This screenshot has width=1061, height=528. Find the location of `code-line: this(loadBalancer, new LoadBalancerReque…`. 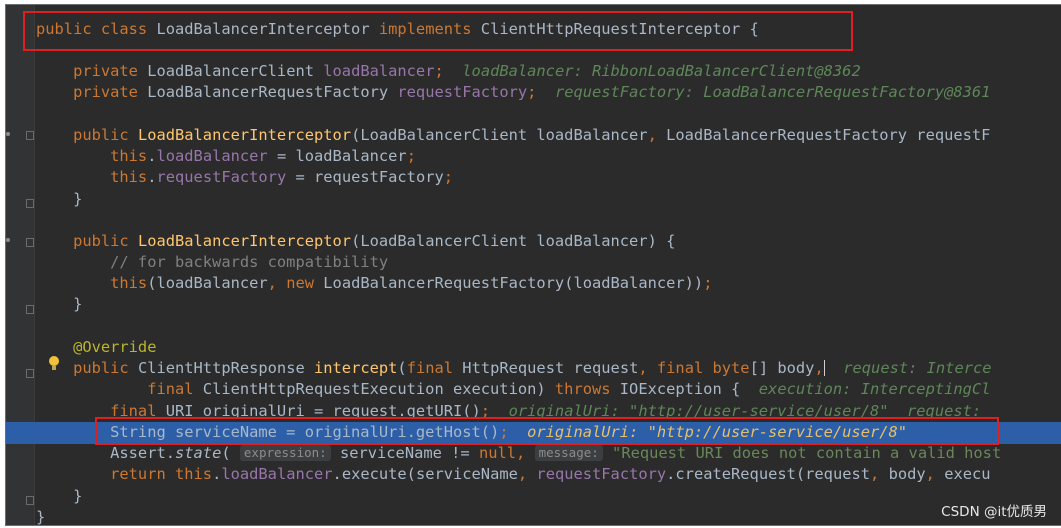

code-line: this(loadBalancer, new LoadBalancerReque… is located at coordinates (374, 283).